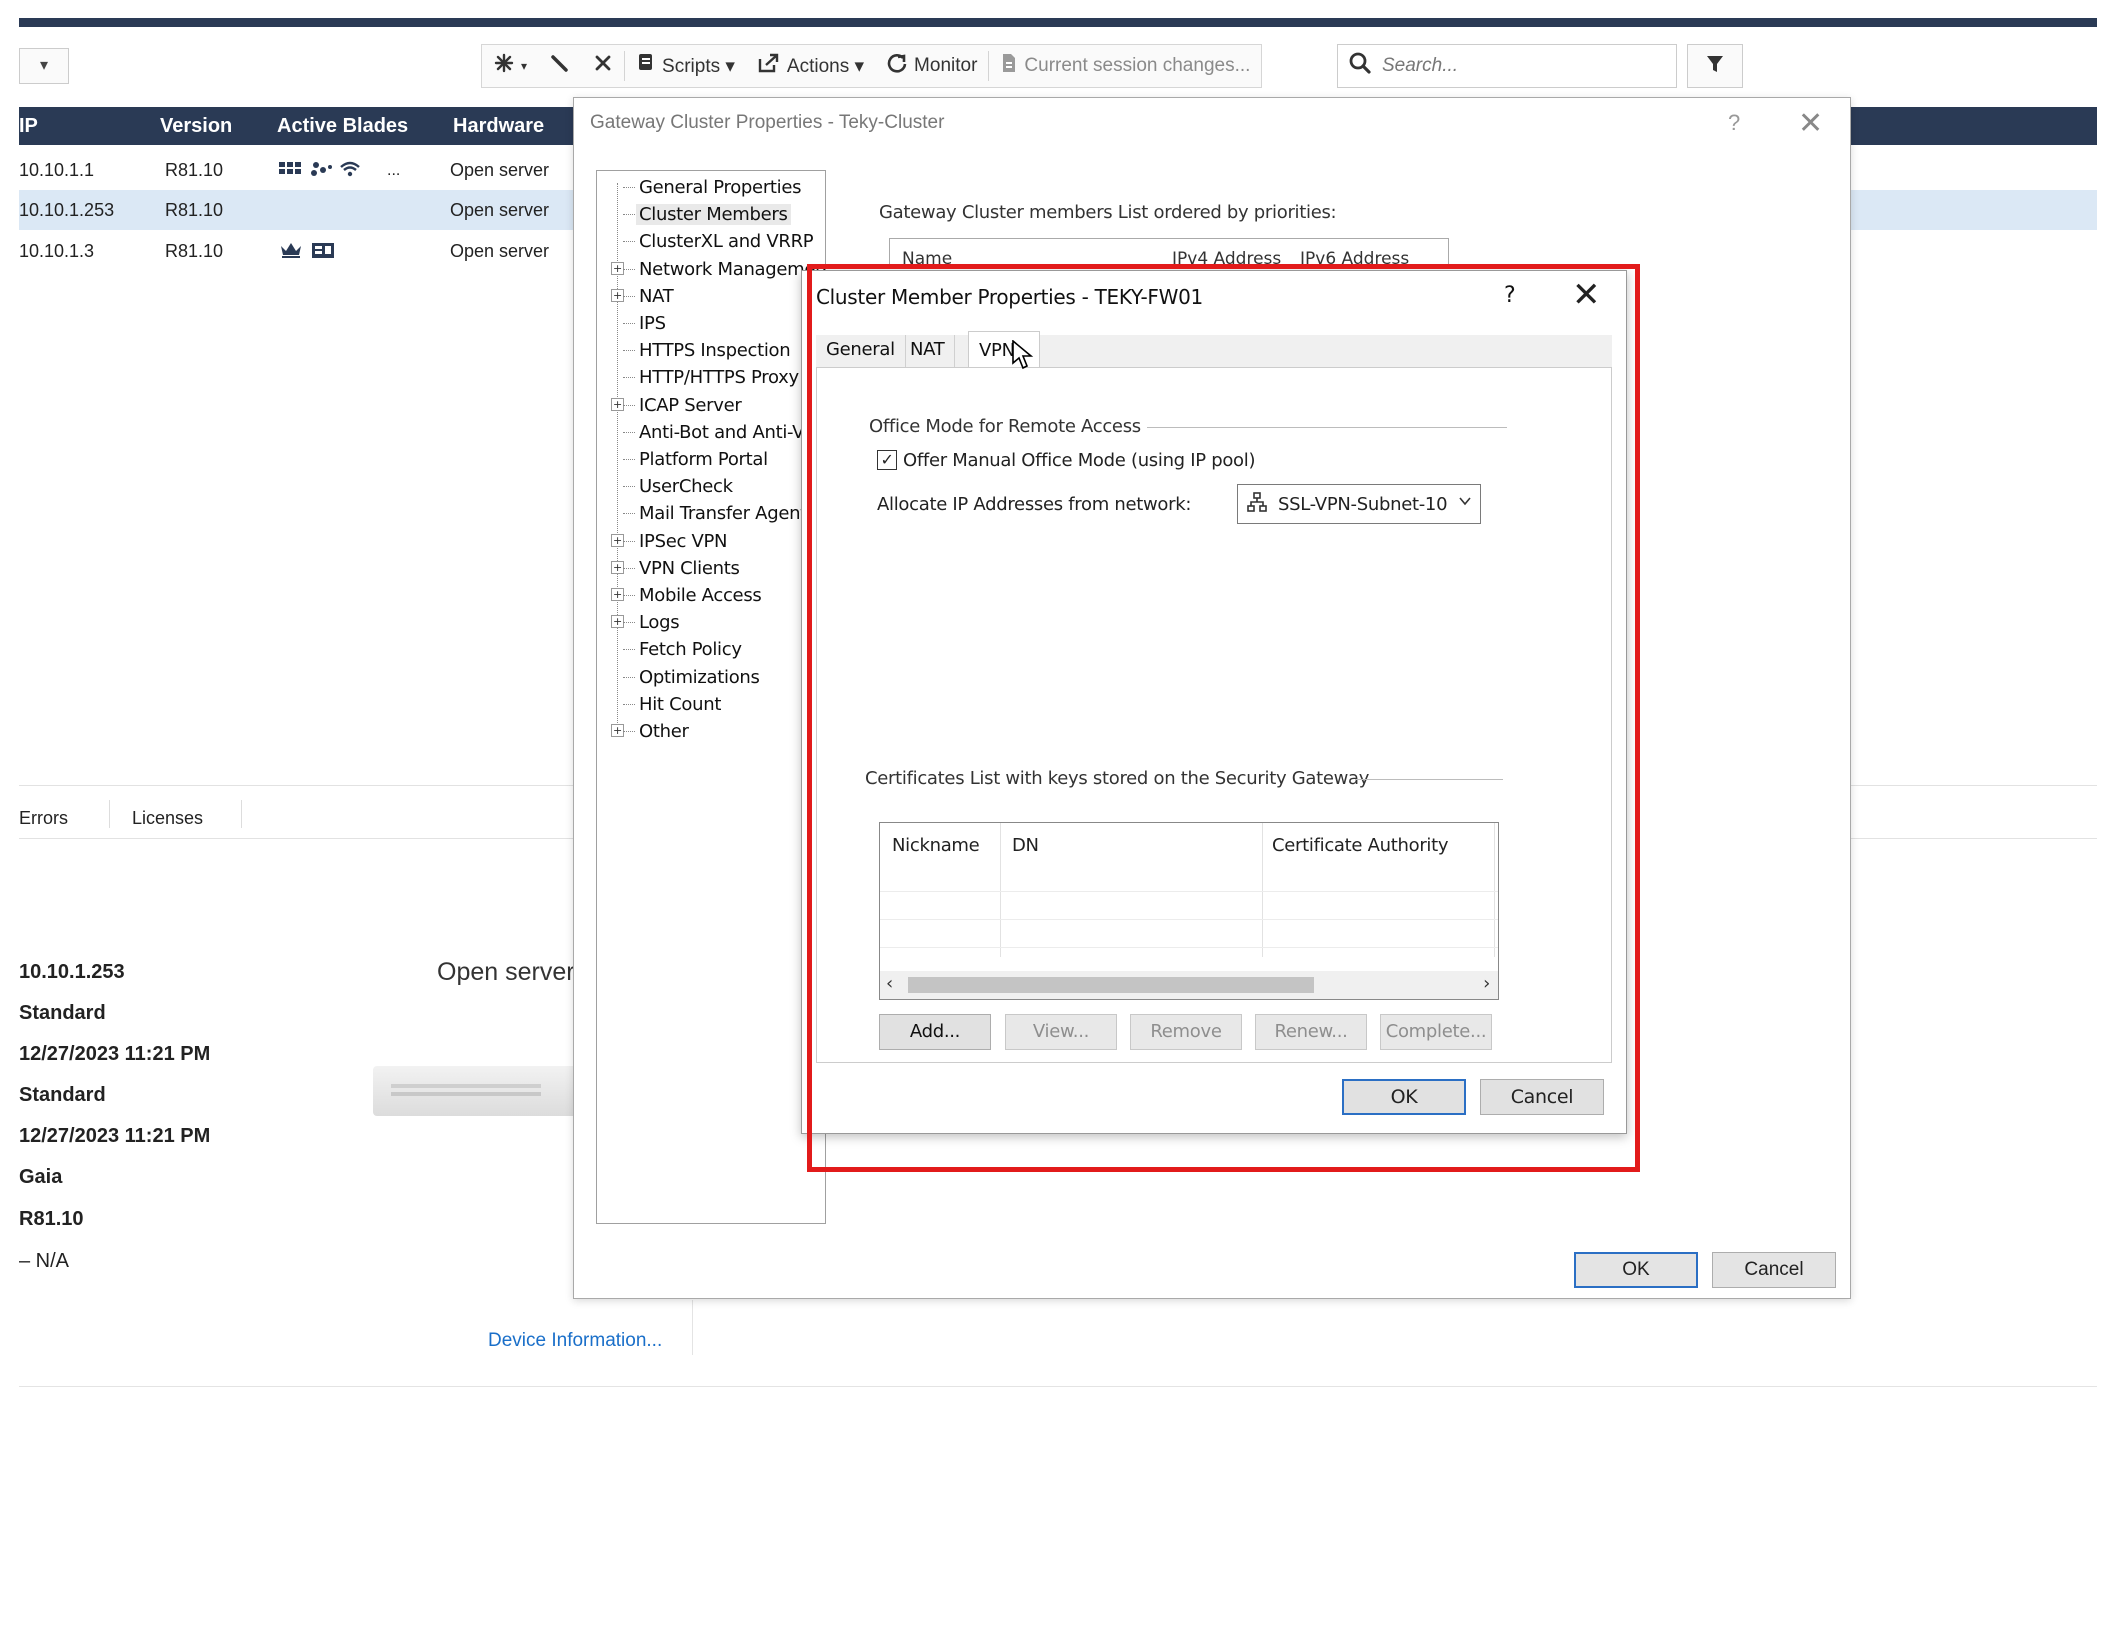 The height and width of the screenshot is (1632, 2112). What do you see at coordinates (825, 66) in the screenshot?
I see `actions-label: Actions ▾` at bounding box center [825, 66].